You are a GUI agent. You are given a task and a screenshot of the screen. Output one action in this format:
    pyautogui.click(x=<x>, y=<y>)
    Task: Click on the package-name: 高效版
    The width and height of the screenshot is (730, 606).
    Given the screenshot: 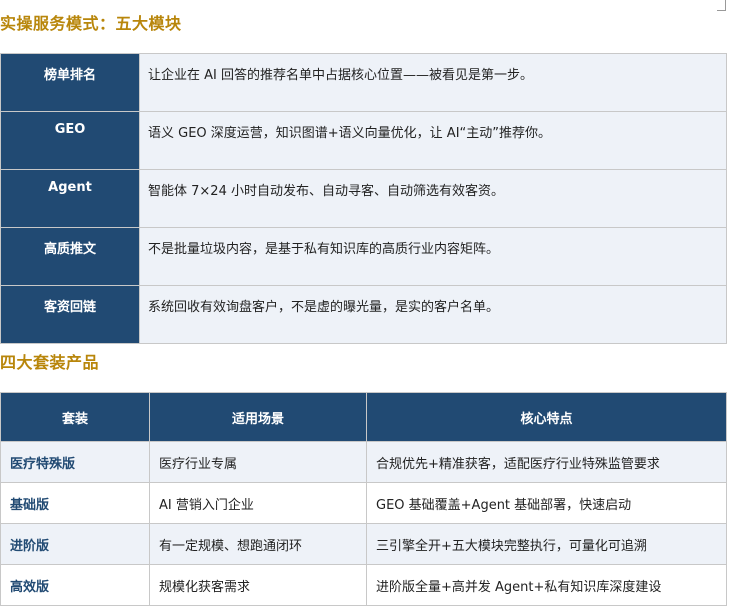 What is the action you would take?
    pyautogui.click(x=75, y=585)
    